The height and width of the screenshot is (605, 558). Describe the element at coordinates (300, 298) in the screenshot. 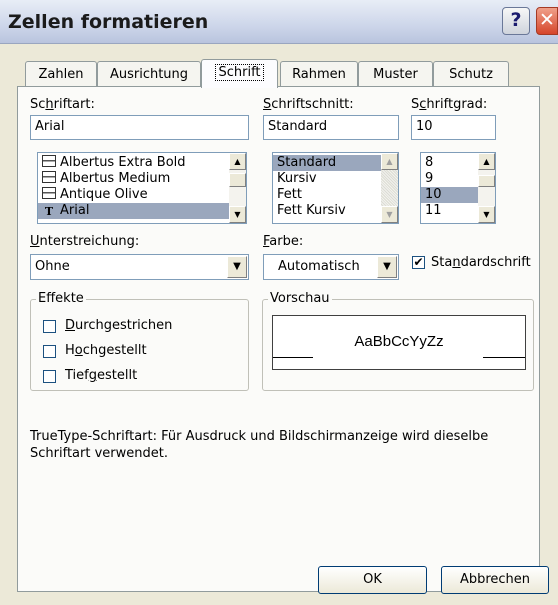

I see `preview-group-title: Vorschau` at that location.